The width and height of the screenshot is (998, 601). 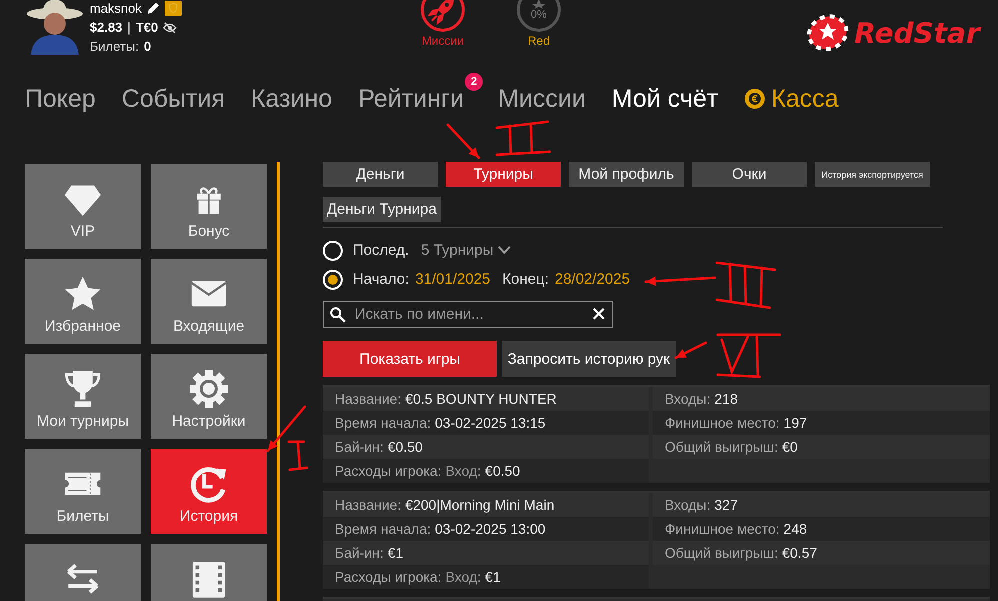 What do you see at coordinates (525, 279) in the screenshot?
I see `option-label: Конец:` at bounding box center [525, 279].